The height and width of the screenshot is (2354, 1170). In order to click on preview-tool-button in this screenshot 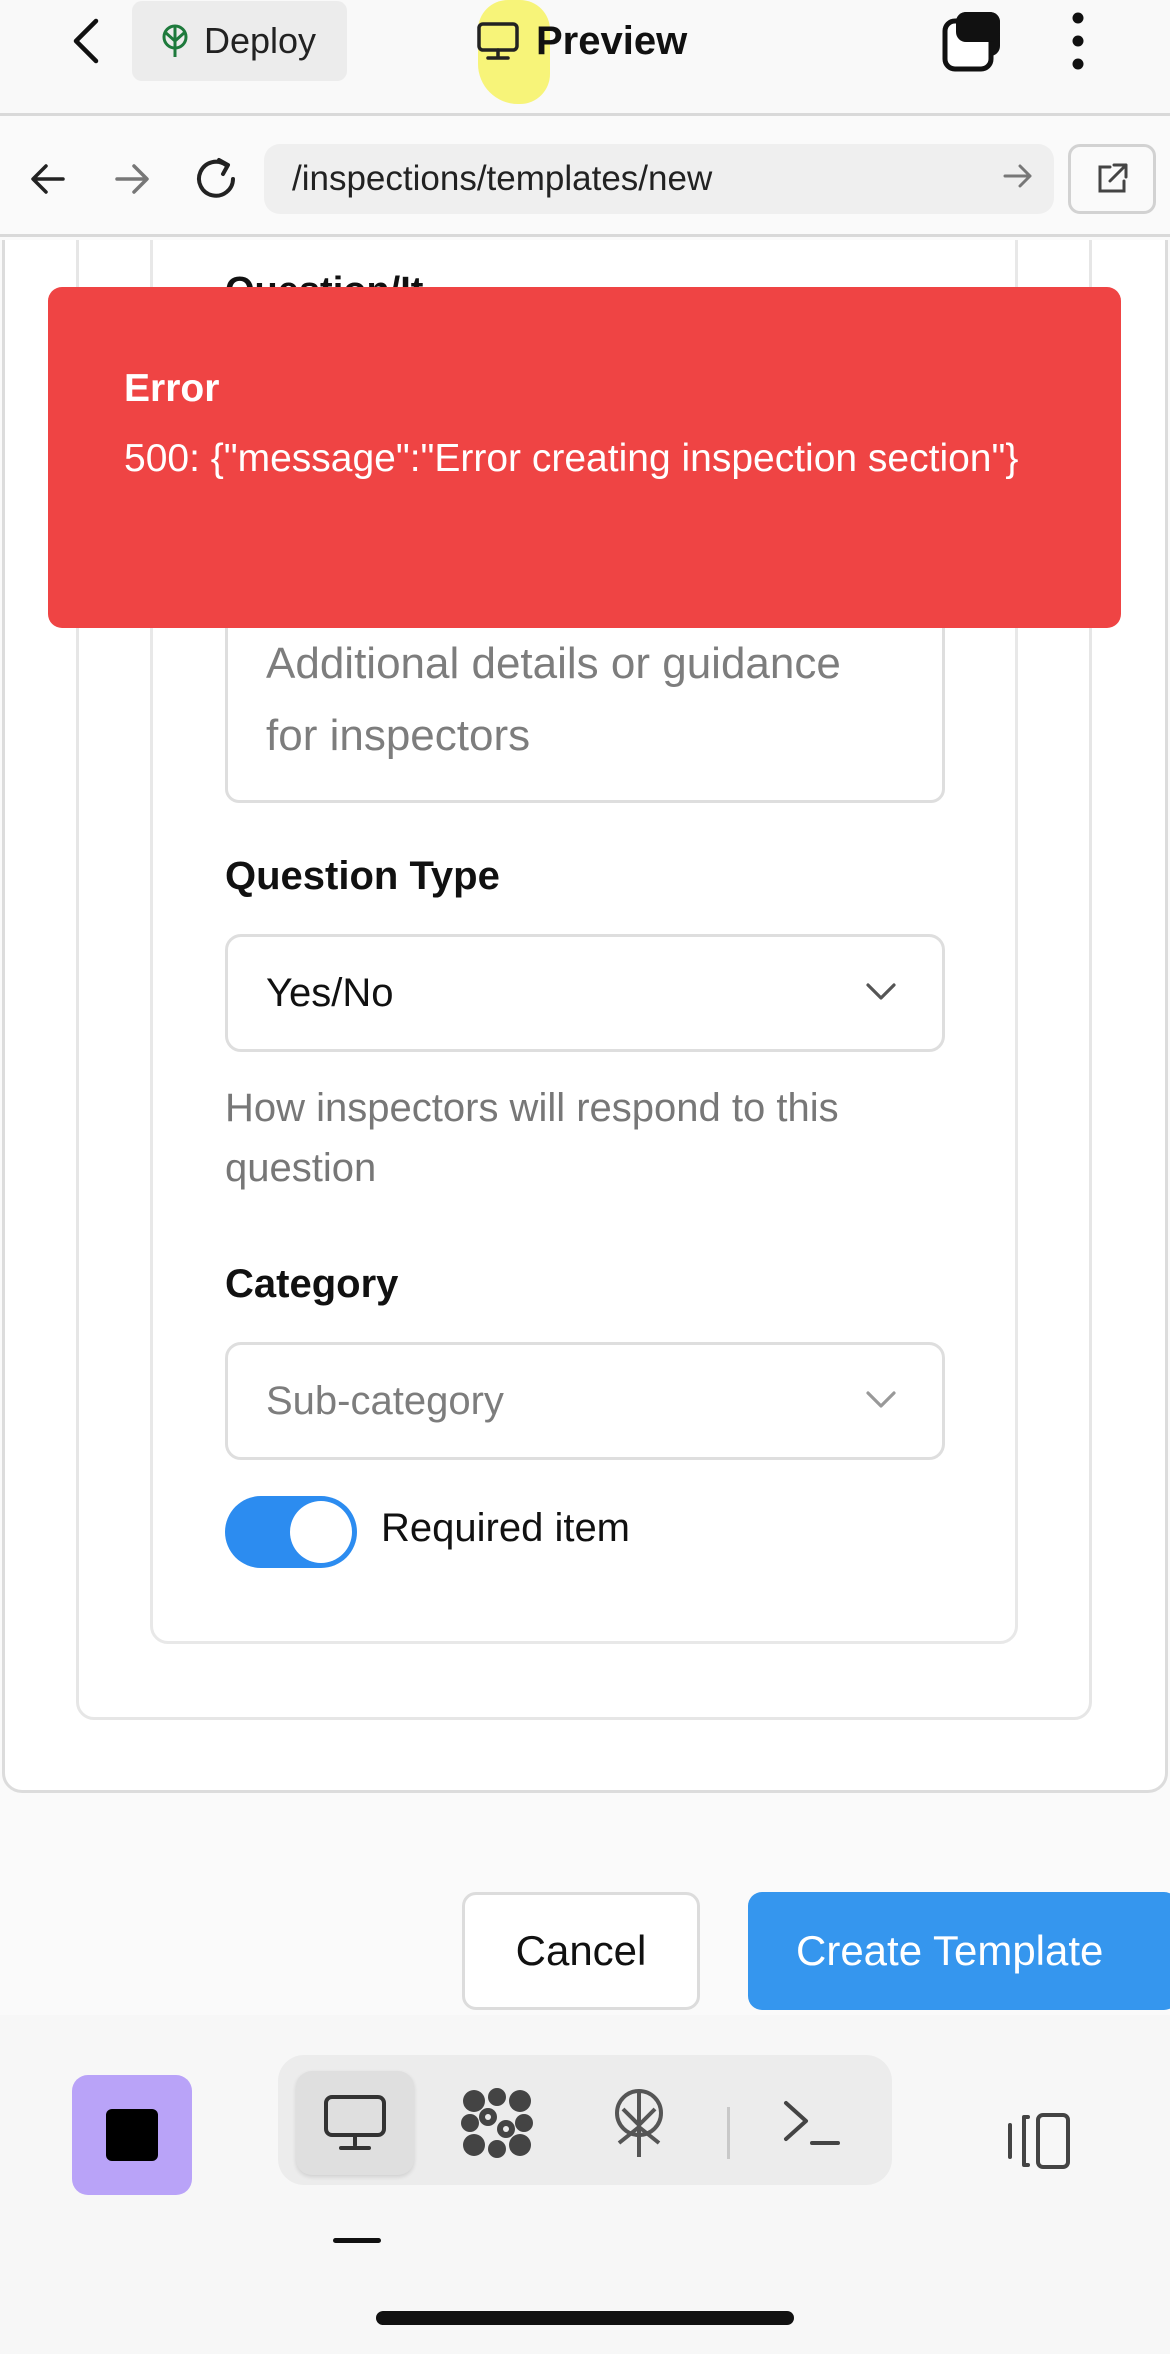, I will do `click(355, 2123)`.